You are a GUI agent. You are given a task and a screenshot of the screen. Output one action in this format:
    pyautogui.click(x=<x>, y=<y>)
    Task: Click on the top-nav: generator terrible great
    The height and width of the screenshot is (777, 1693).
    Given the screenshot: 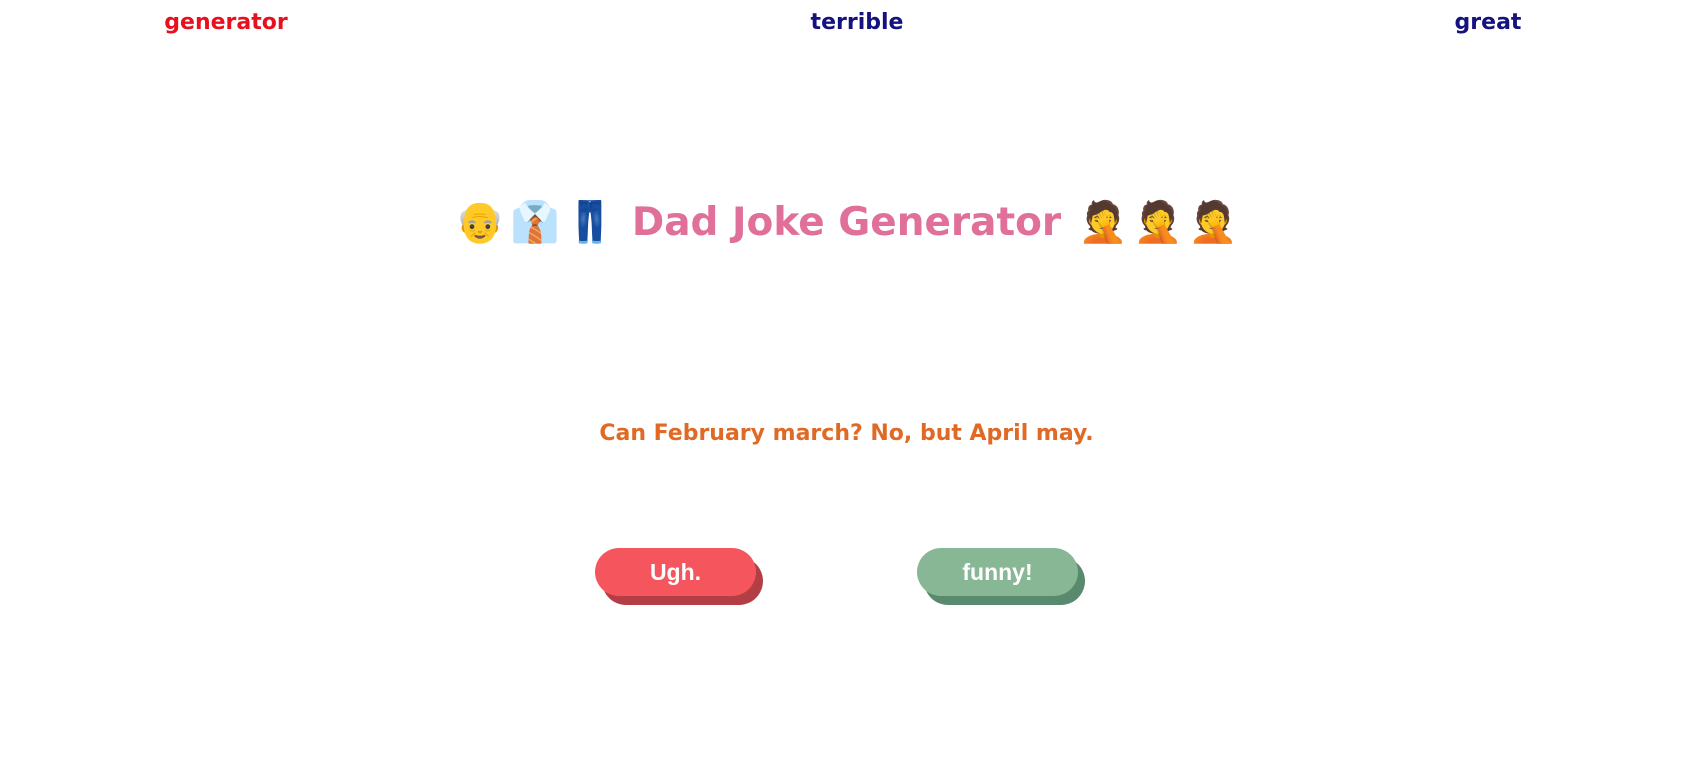 What is the action you would take?
    pyautogui.click(x=846, y=25)
    